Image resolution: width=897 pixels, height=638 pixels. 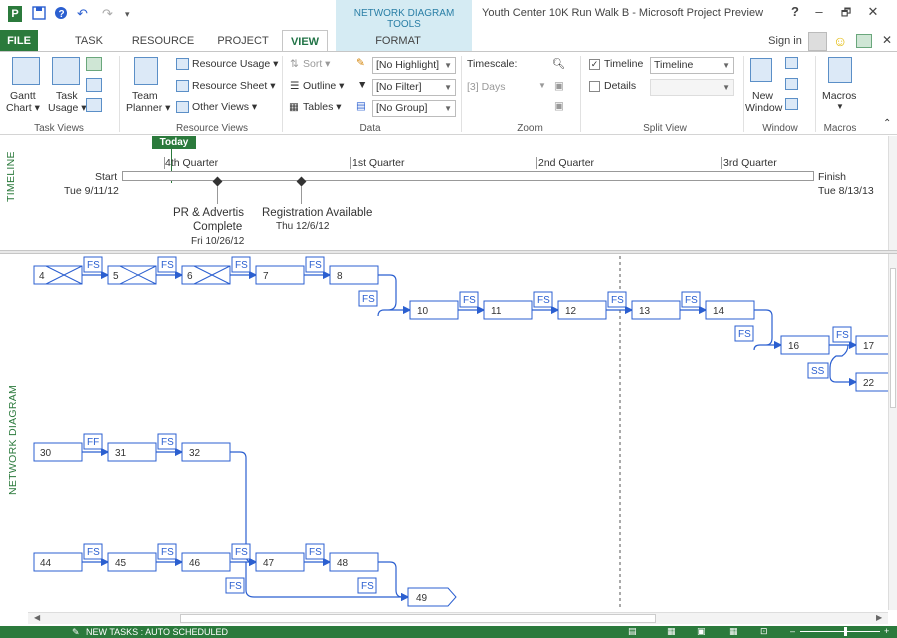 I want to click on scroll-left-icon: ◀, so click(x=37, y=617).